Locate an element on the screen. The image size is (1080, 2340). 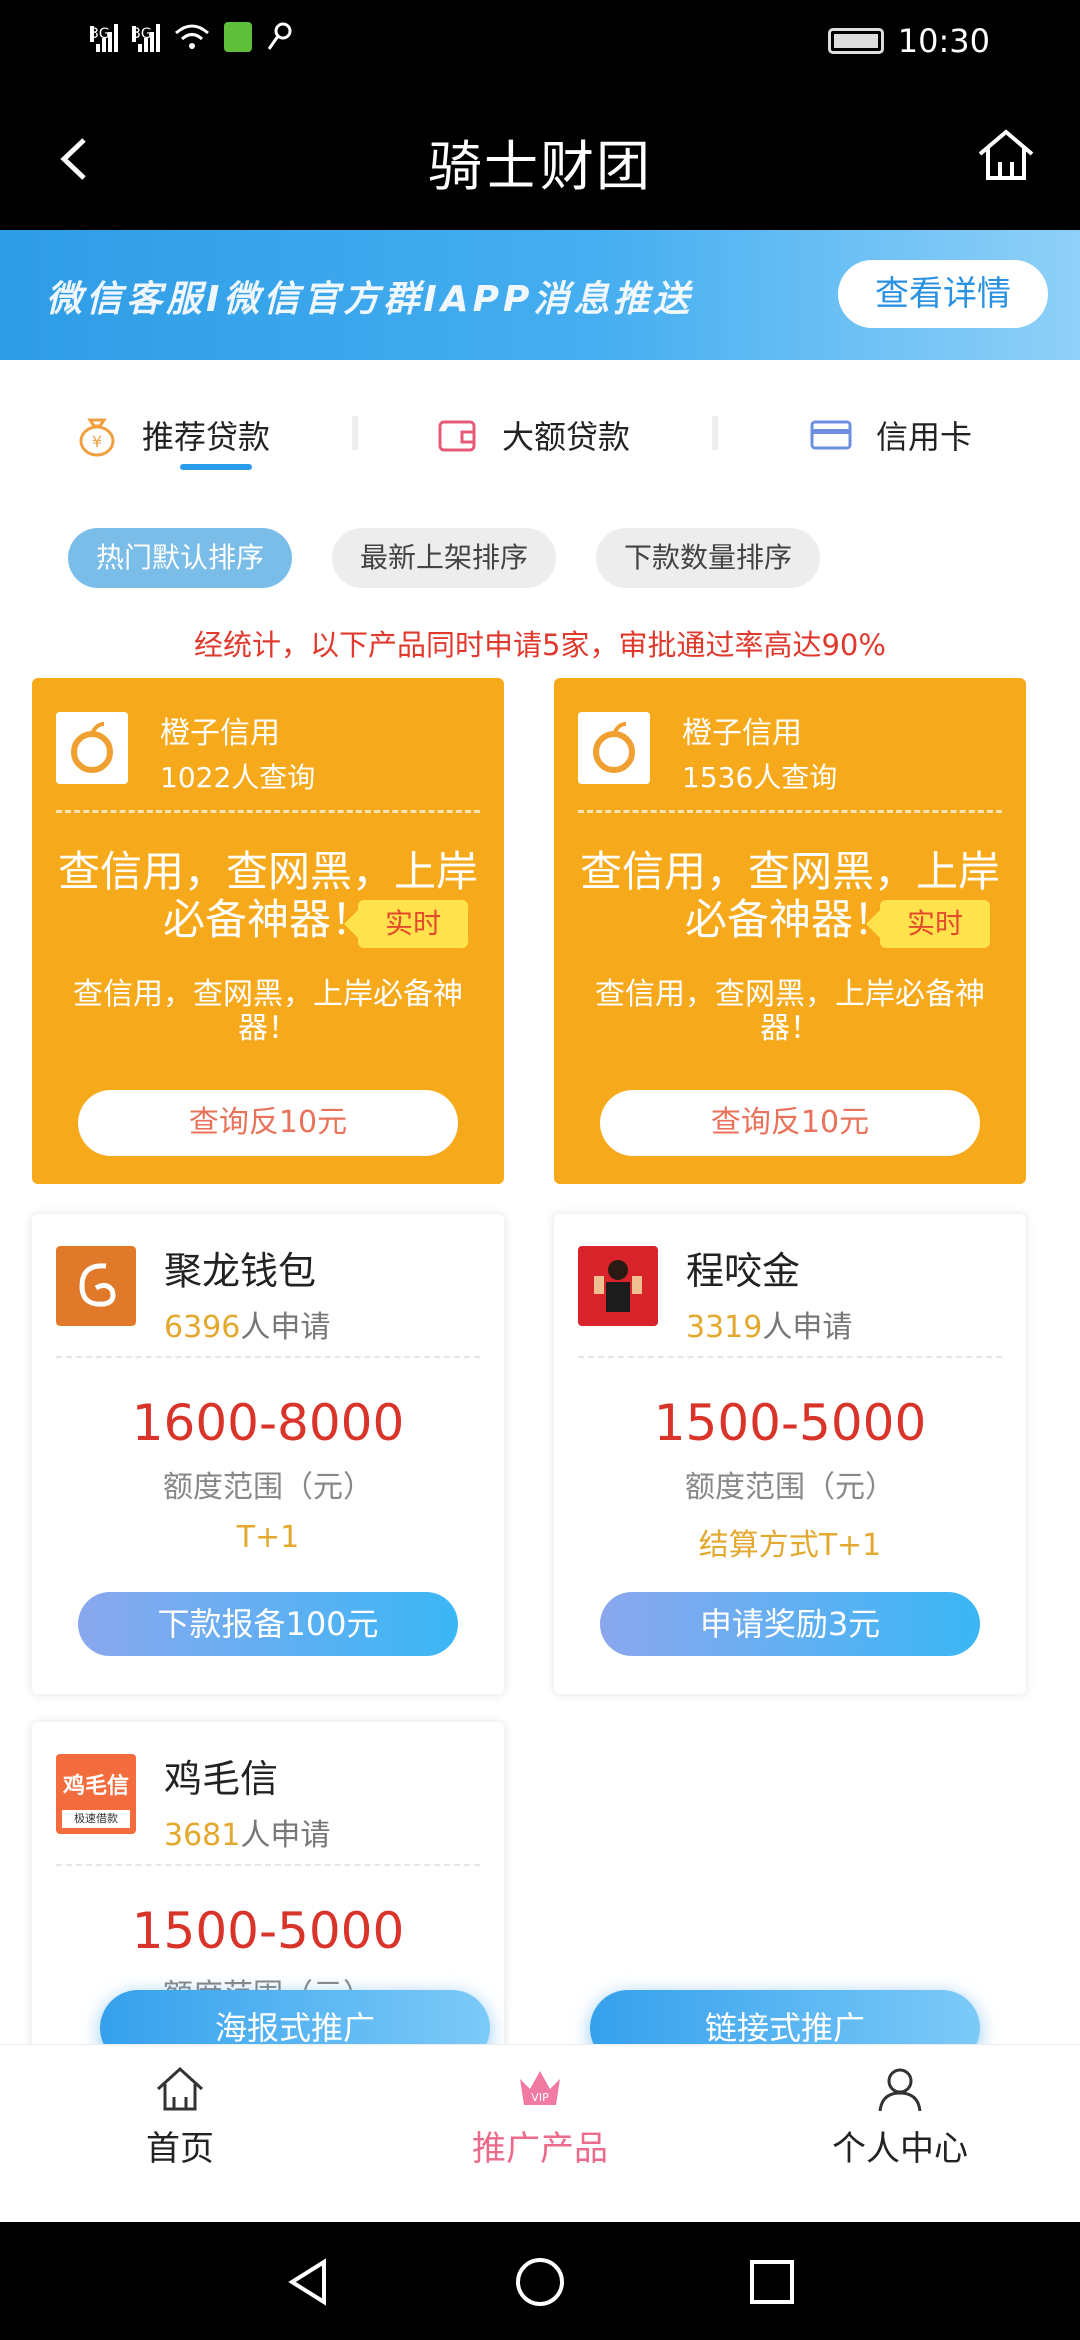
settlement-method: T+1 is located at coordinates (268, 1537).